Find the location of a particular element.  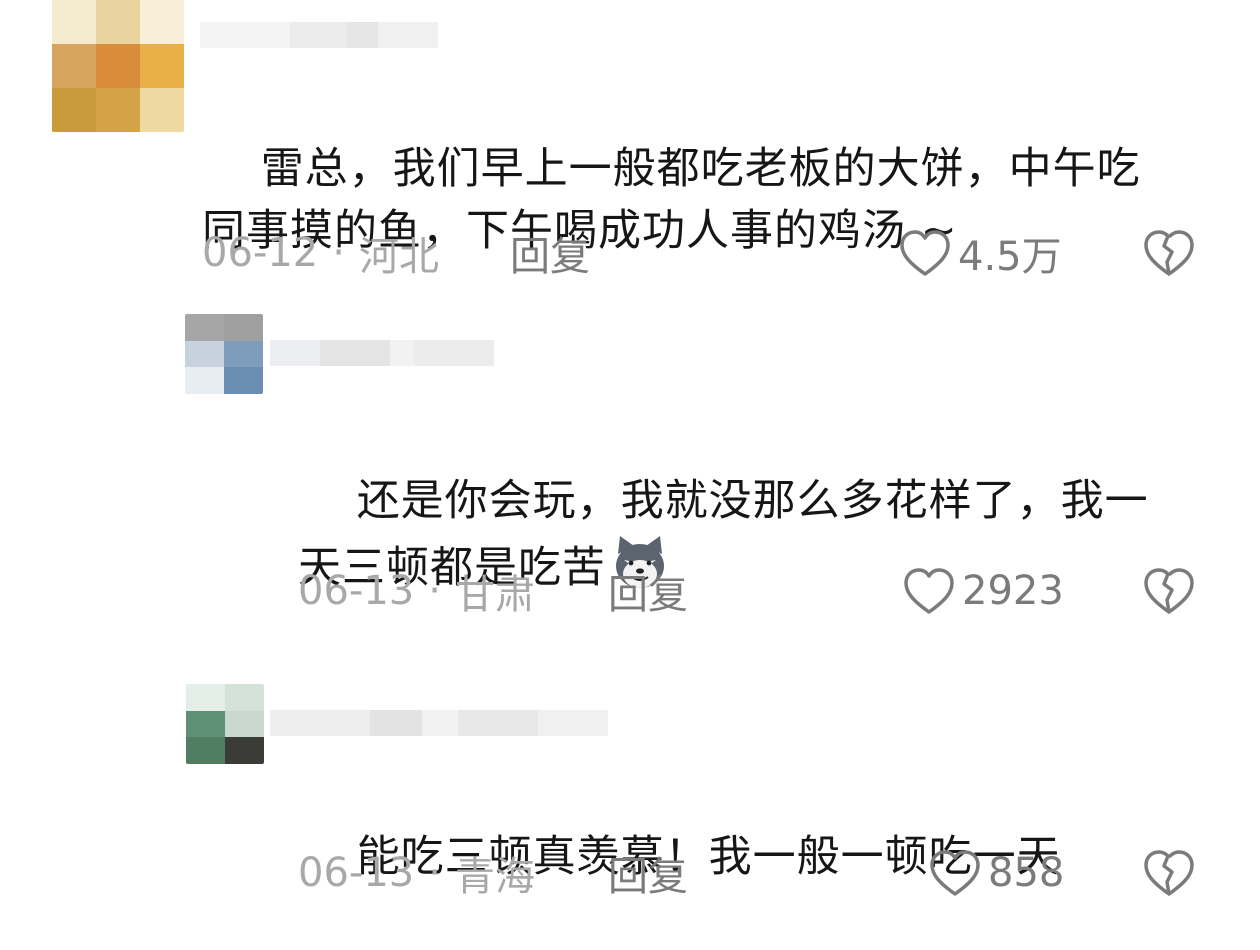

like-button: 858 is located at coordinates (996, 873).